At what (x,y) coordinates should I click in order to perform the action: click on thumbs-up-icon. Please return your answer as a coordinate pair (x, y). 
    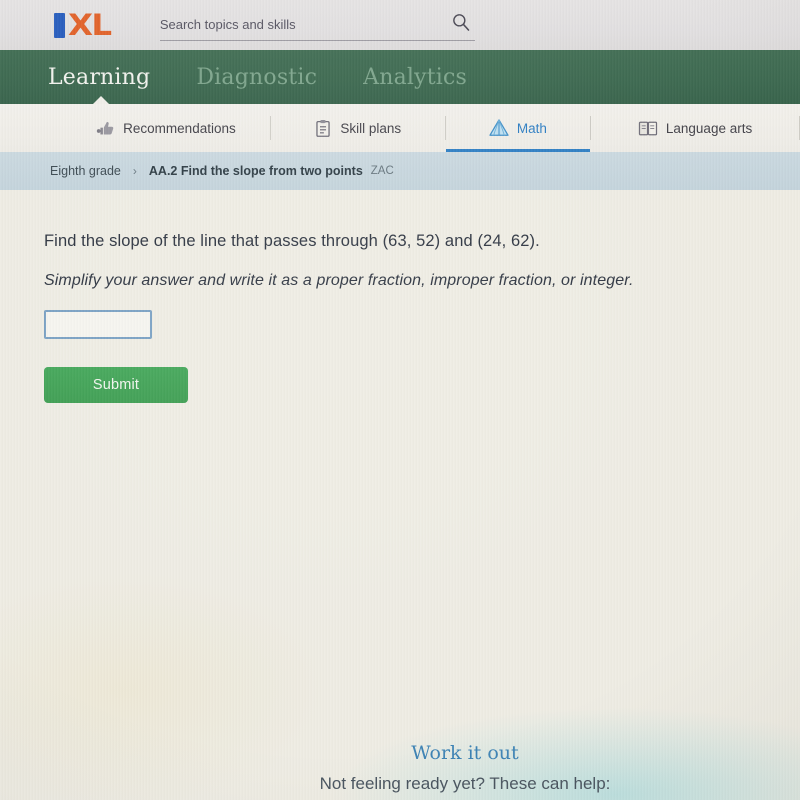
    Looking at the image, I should click on (105, 127).